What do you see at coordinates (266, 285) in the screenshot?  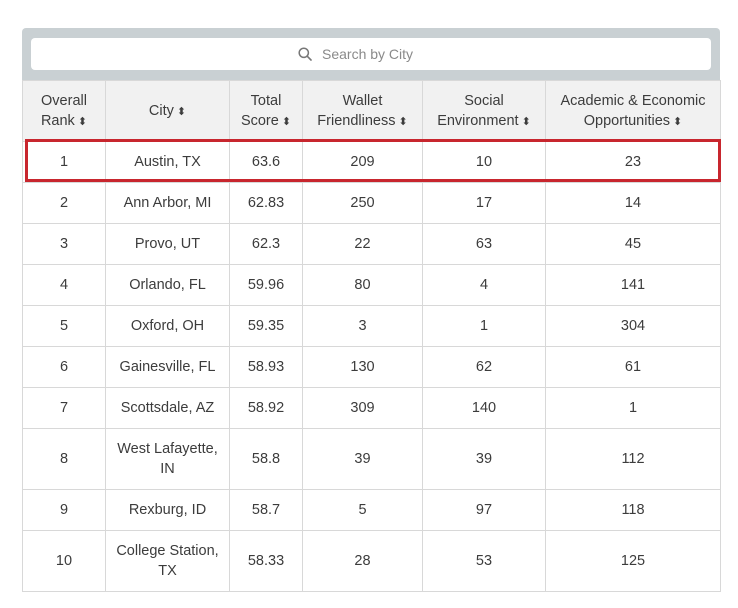 I see `cell-total-score: 59.96` at bounding box center [266, 285].